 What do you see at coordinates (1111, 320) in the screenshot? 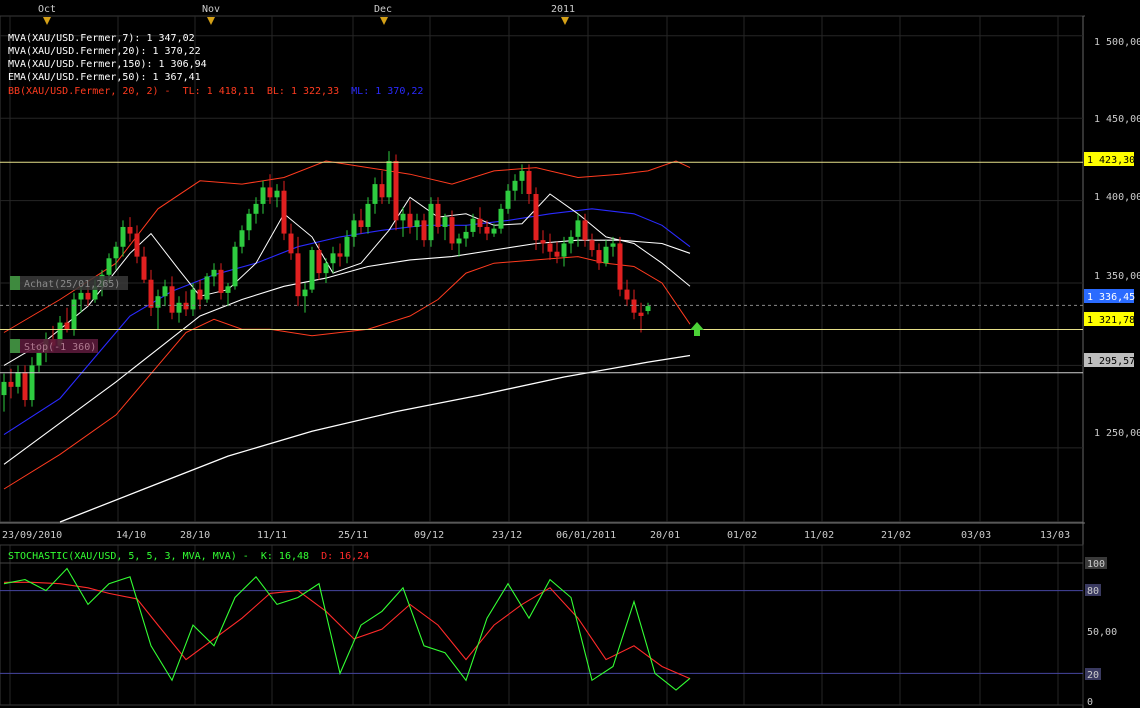
I see `price-tag-value: 1 321,78` at bounding box center [1111, 320].